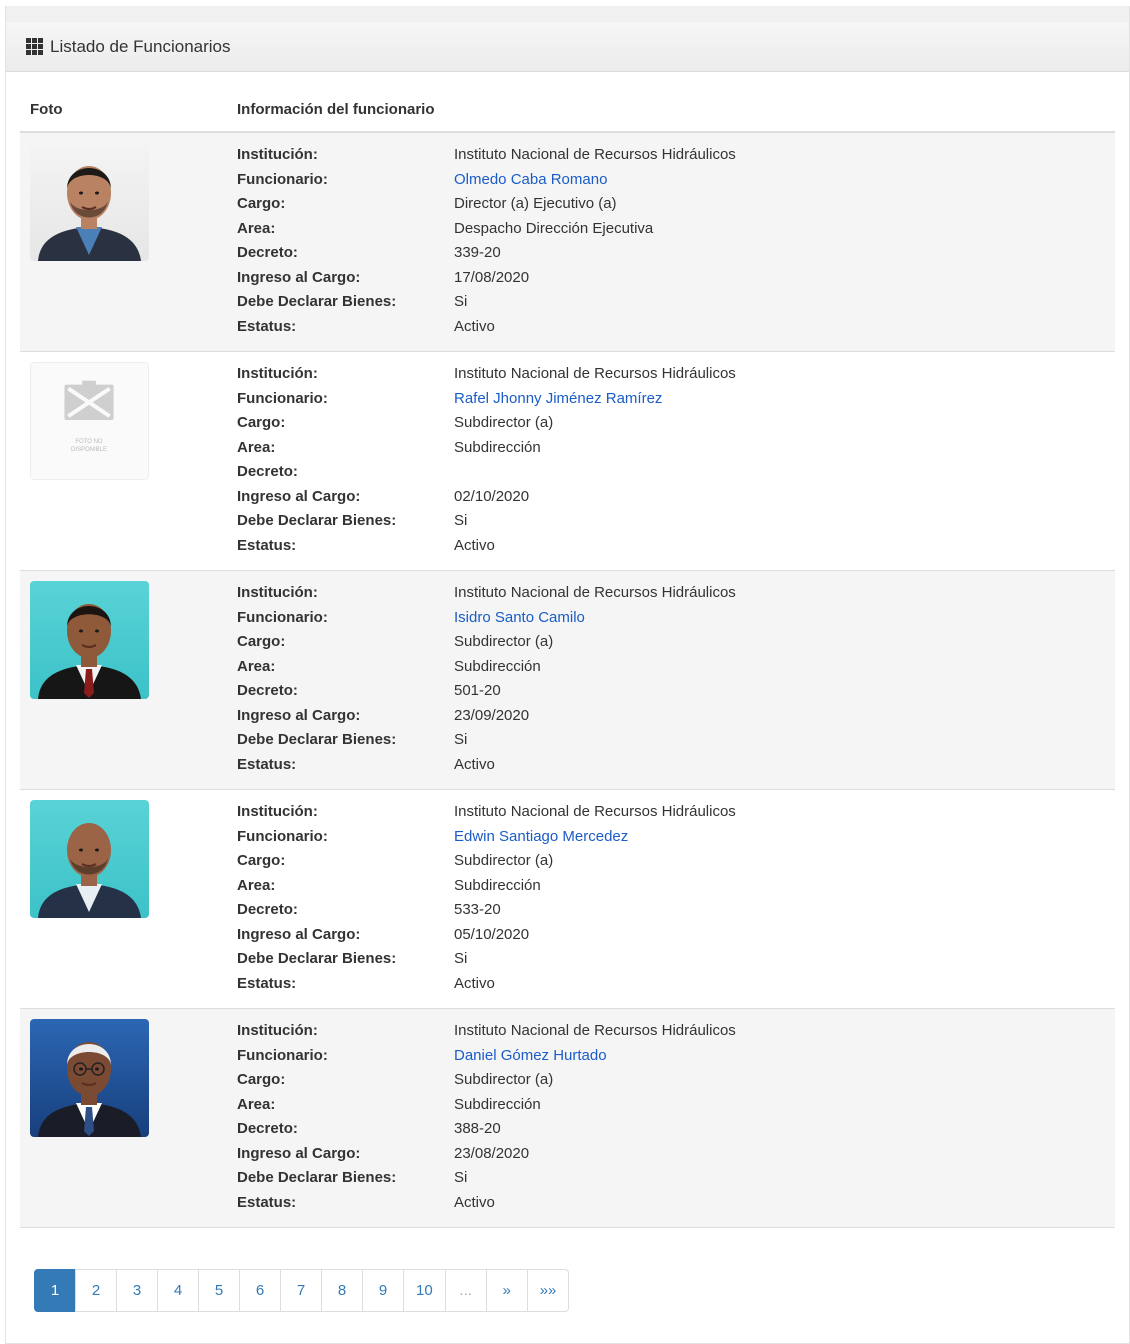  What do you see at coordinates (301, 1290) in the screenshot?
I see `page-7-button: 7` at bounding box center [301, 1290].